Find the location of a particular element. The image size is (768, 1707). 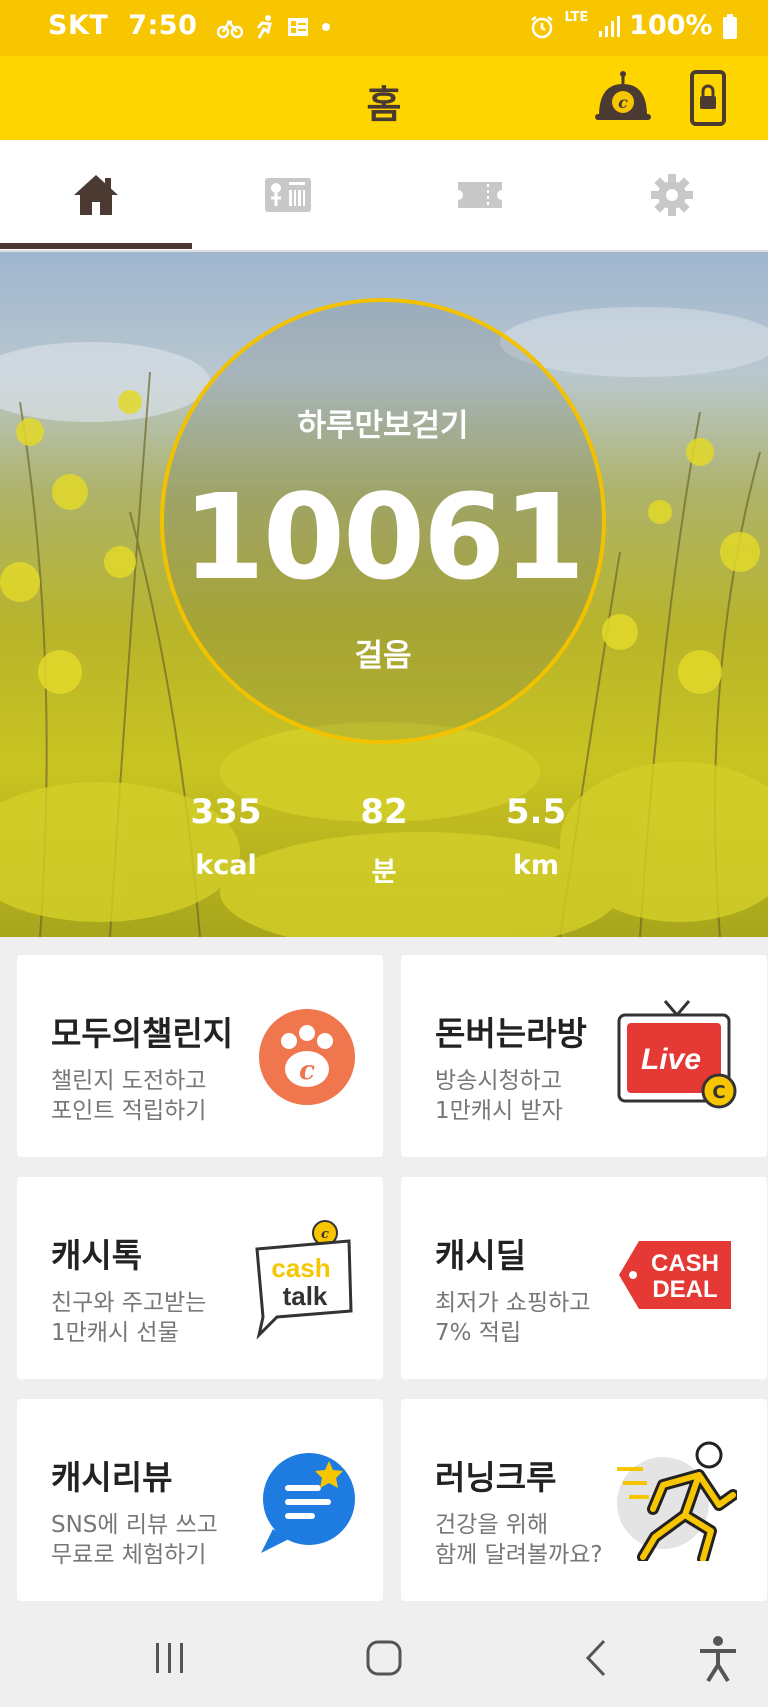

paw-coin-icon: c is located at coordinates (307, 1057).